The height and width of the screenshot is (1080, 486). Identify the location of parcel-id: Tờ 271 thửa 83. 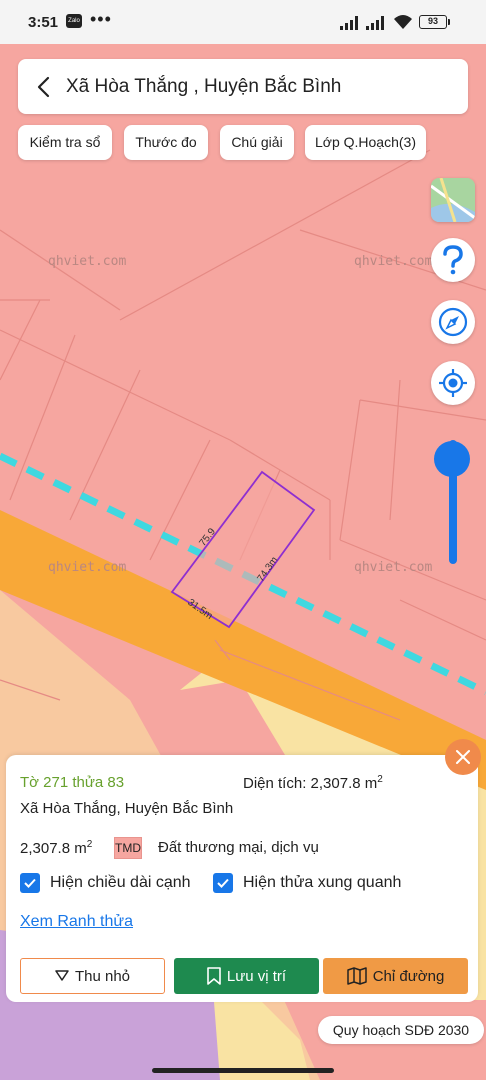
(72, 782).